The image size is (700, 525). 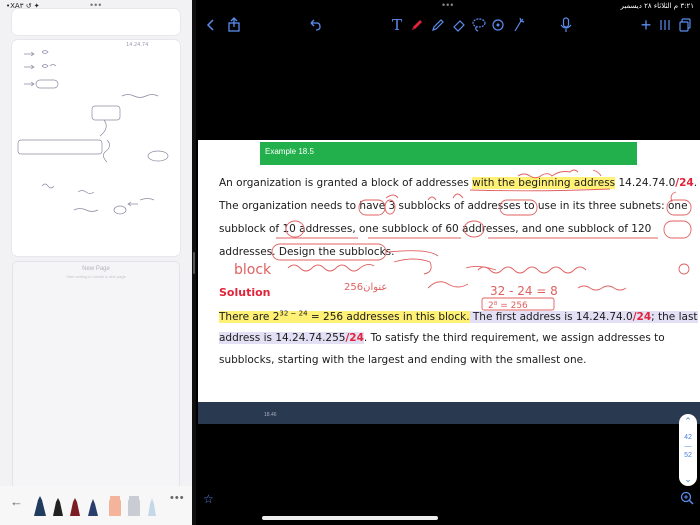 What do you see at coordinates (687, 498) in the screenshot?
I see `zoom-magnifier-icon` at bounding box center [687, 498].